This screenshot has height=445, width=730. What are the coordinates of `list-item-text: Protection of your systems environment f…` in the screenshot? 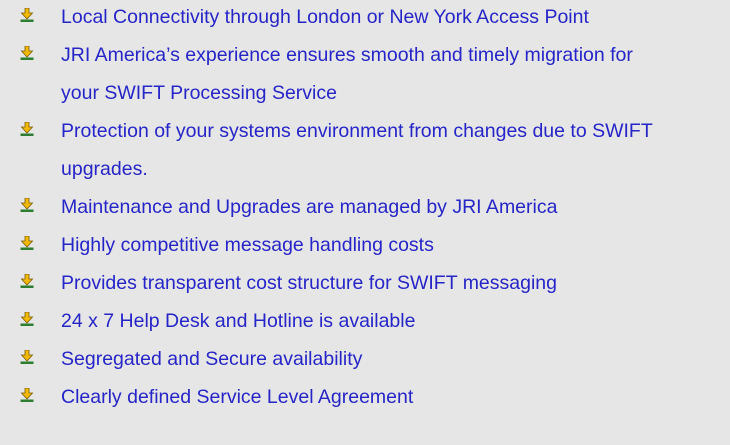 It's located at (357, 150).